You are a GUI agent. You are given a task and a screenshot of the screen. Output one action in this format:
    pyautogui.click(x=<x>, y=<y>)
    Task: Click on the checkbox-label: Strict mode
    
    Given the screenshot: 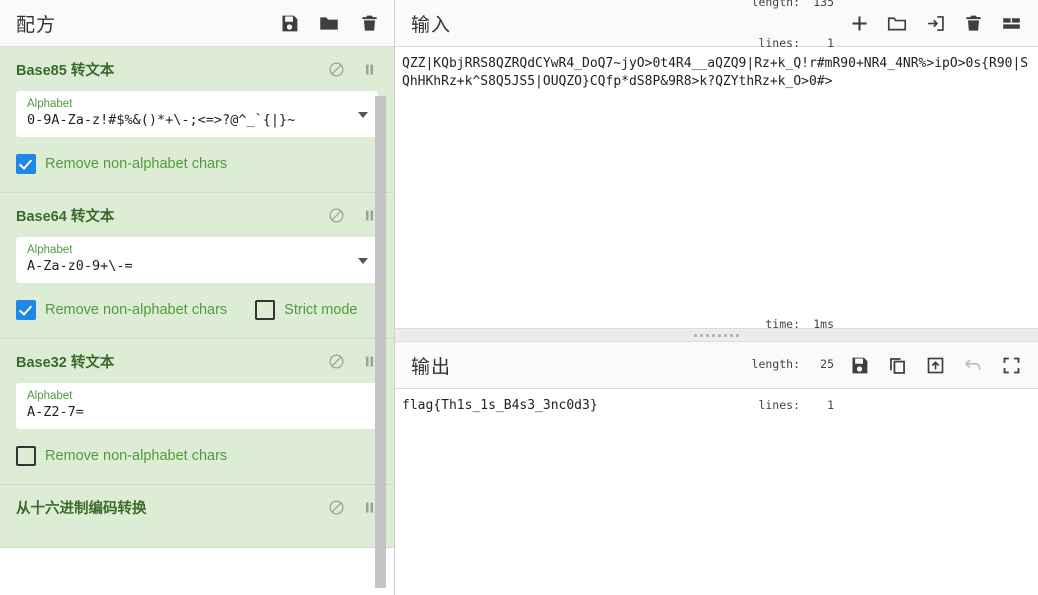 What is the action you would take?
    pyautogui.click(x=321, y=310)
    